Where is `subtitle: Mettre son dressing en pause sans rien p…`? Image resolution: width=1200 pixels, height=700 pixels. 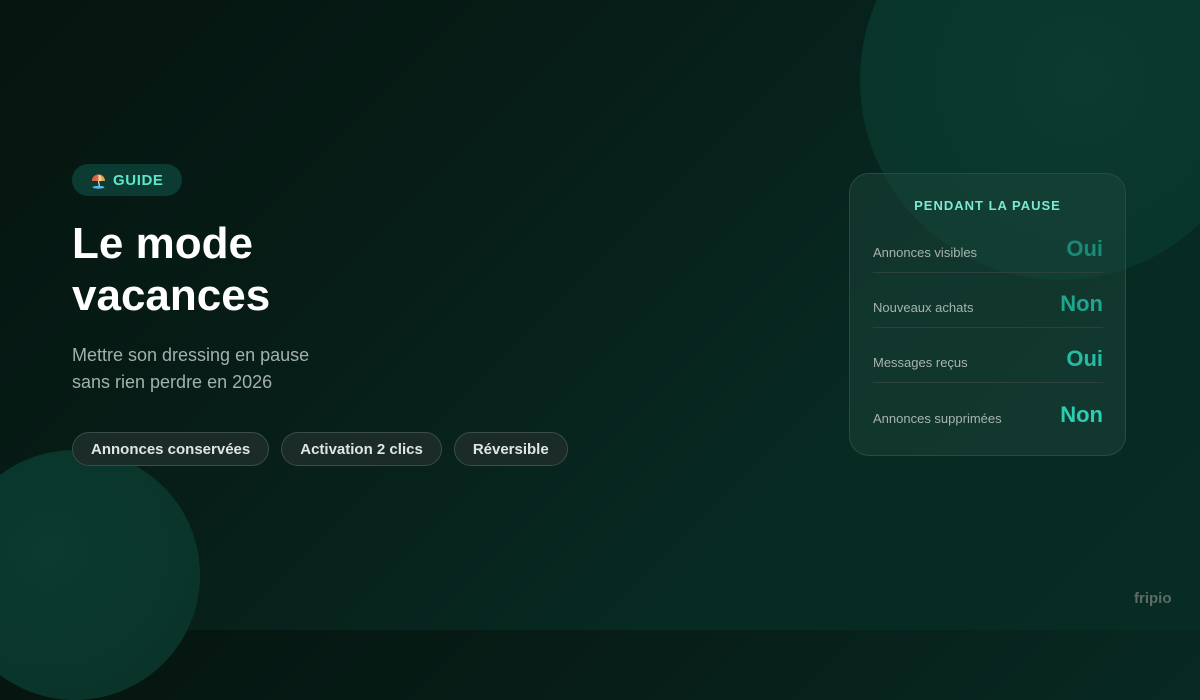
subtitle: Mettre son dressing en pause sans rien p… is located at coordinates (190, 369).